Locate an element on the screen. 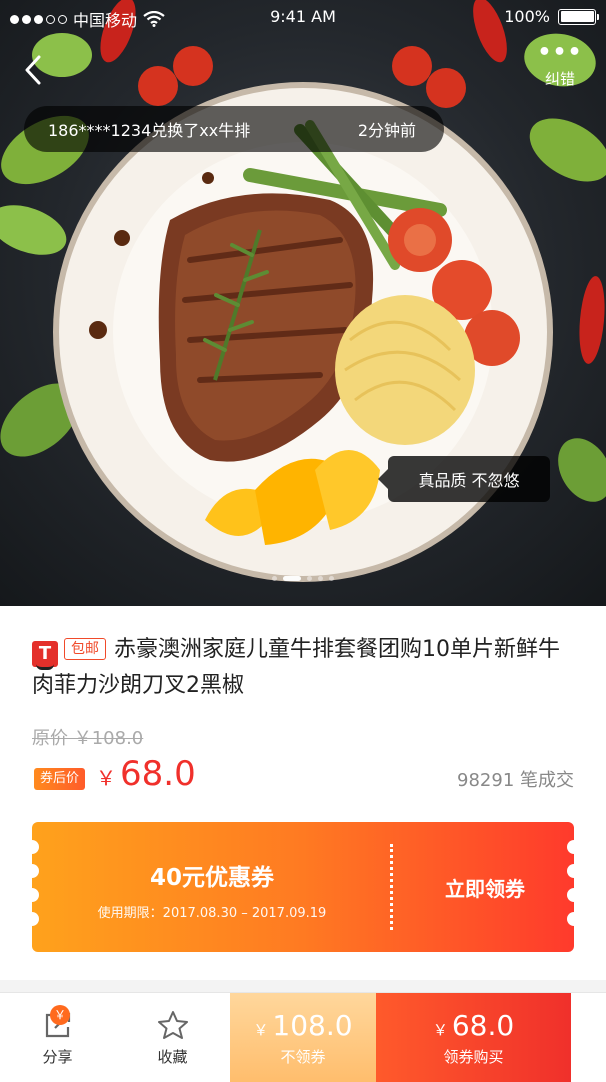 The width and height of the screenshot is (606, 1082). claim-coupon-button: 立即领券 is located at coordinates (485, 887).